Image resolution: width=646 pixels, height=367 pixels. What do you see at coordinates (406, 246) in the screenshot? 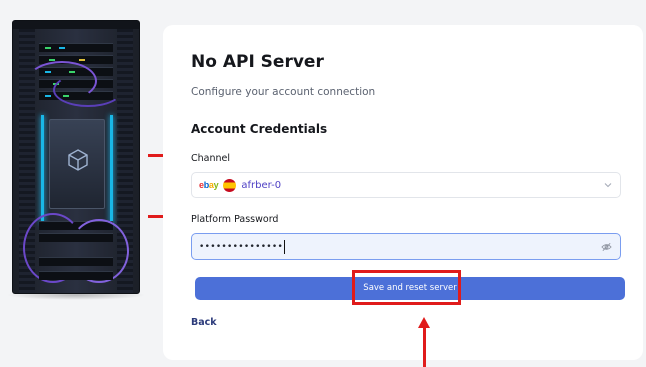
I see `platform-password-input: •••••••••••••••` at bounding box center [406, 246].